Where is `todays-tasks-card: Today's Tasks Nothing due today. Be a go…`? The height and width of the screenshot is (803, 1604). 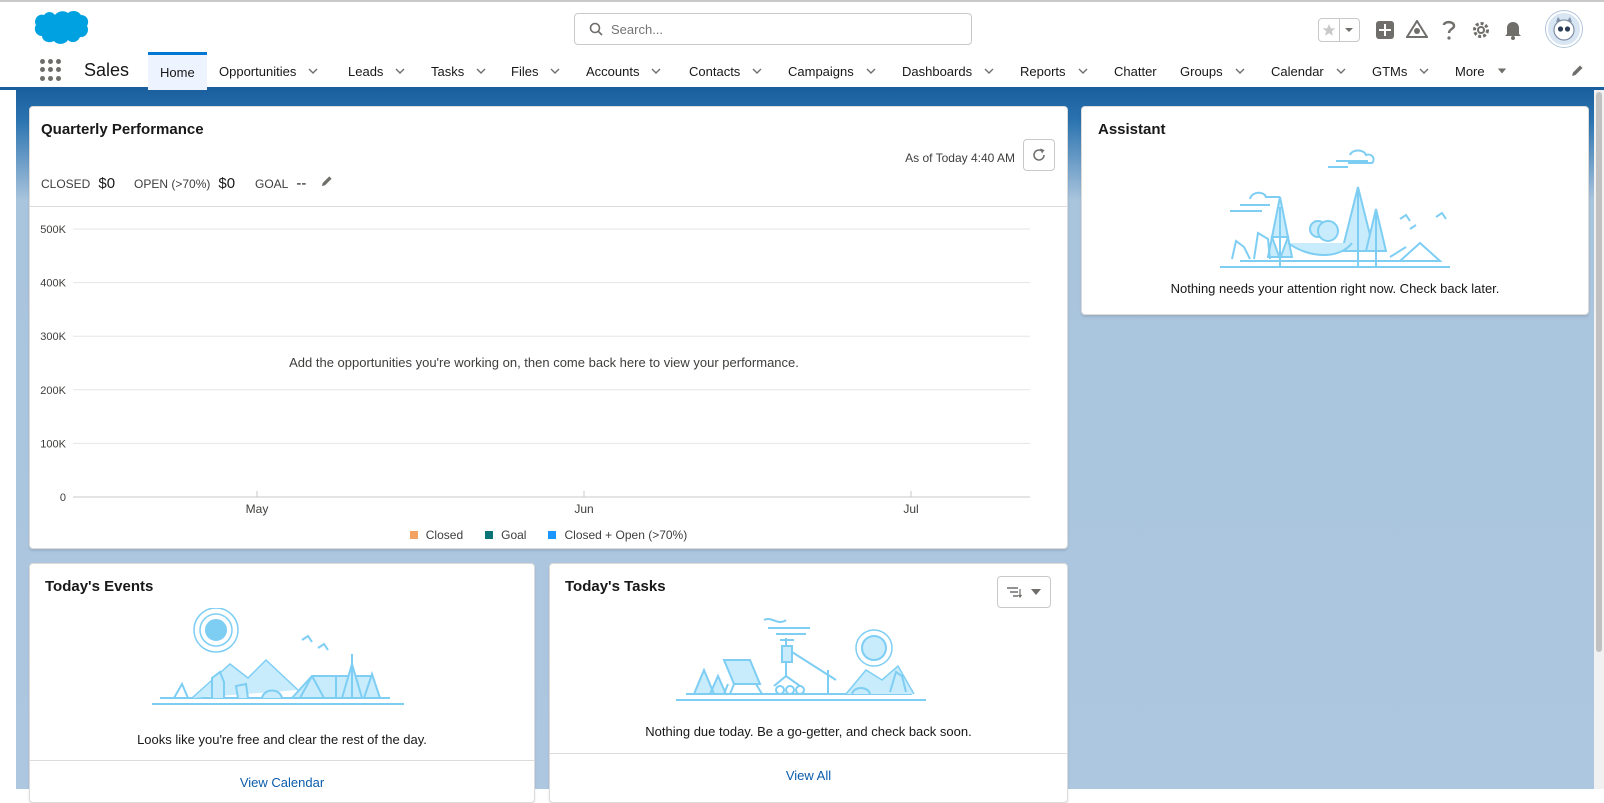 todays-tasks-card: Today's Tasks Nothing due today. Be a go… is located at coordinates (808, 683).